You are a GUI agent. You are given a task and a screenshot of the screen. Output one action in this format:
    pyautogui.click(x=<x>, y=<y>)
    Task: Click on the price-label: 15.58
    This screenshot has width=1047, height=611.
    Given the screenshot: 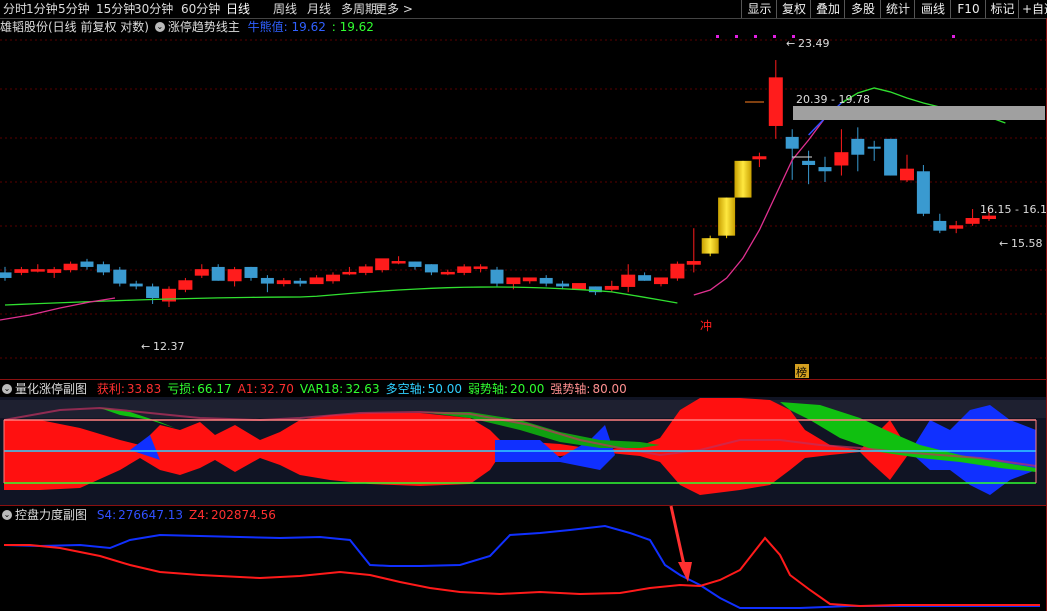 What is the action you would take?
    pyautogui.click(x=1027, y=243)
    